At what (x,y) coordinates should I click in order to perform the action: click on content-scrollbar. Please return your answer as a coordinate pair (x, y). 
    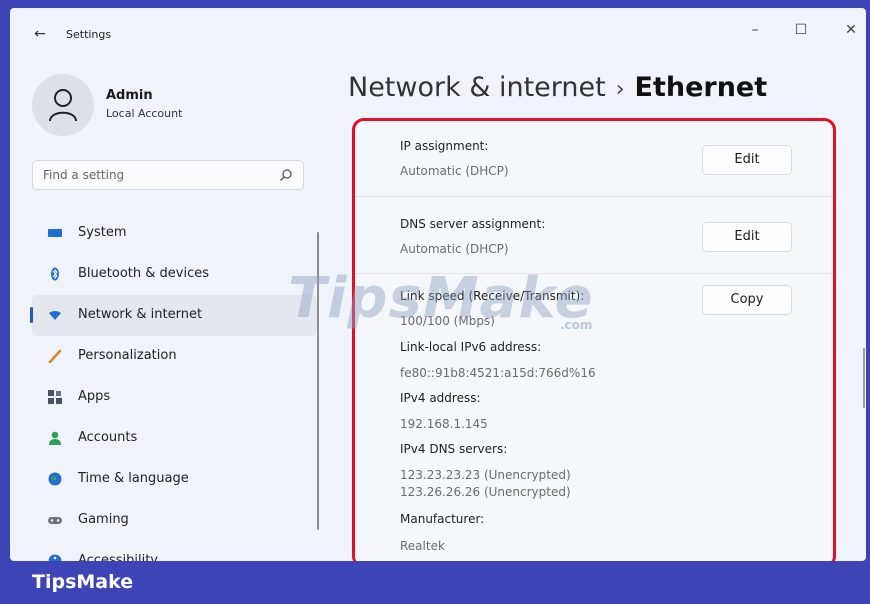
    Looking at the image, I should click on (864, 378).